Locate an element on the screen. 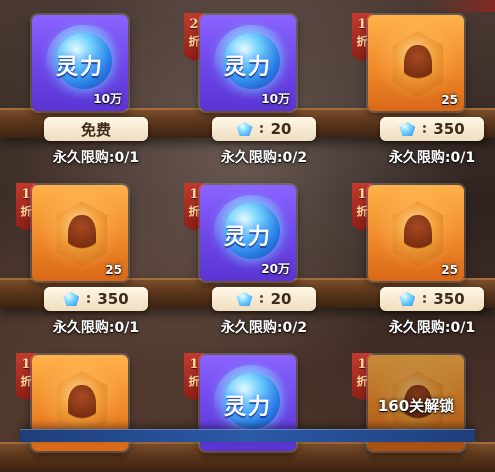 The width and height of the screenshot is (495, 472). price-button: 免费 is located at coordinates (96, 129).